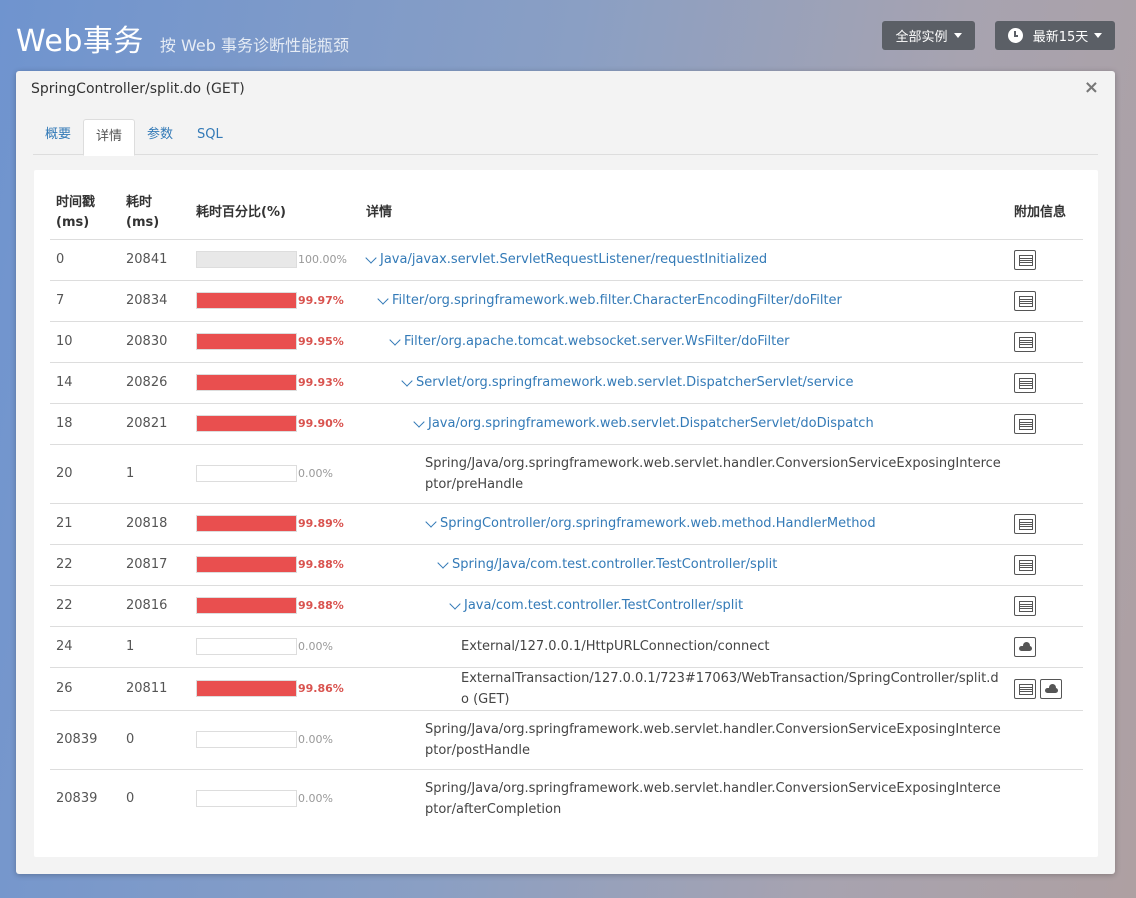 This screenshot has height=898, width=1136. I want to click on caret-down-icon, so click(957, 35).